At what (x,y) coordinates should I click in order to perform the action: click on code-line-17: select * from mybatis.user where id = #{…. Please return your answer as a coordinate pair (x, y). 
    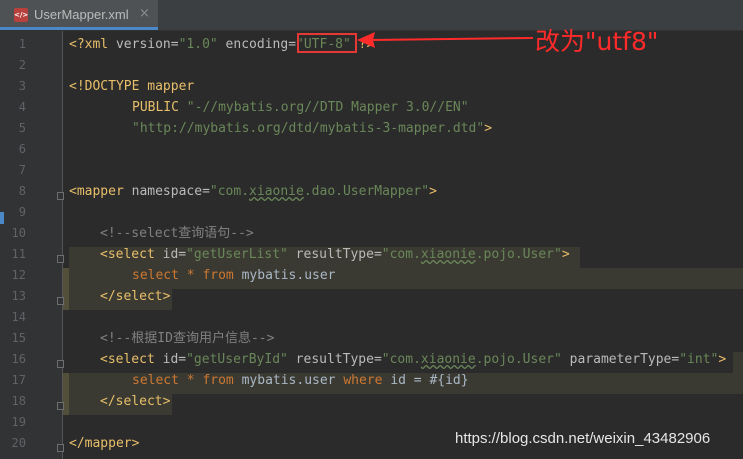
    Looking at the image, I should click on (300, 380).